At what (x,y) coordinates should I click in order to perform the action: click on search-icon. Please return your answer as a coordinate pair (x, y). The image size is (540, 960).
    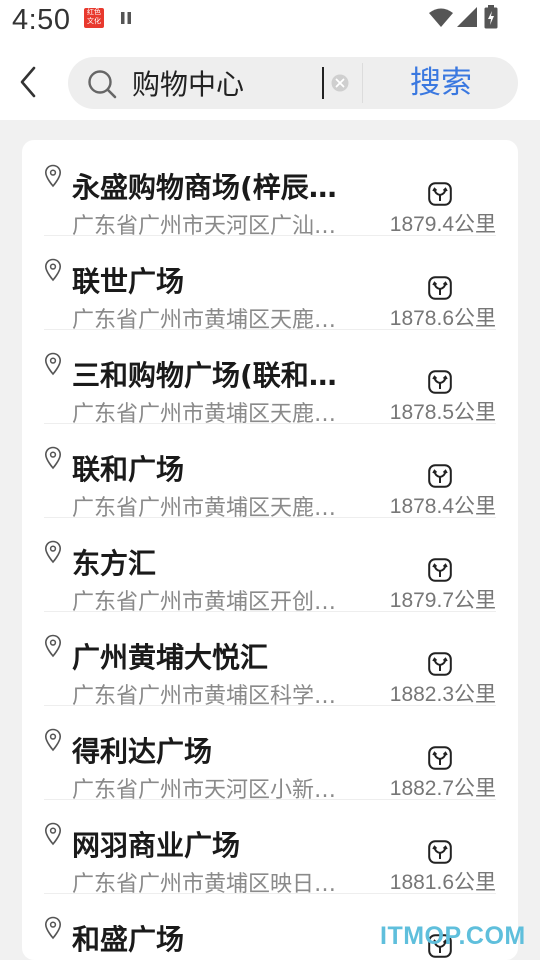
    Looking at the image, I should click on (102, 84).